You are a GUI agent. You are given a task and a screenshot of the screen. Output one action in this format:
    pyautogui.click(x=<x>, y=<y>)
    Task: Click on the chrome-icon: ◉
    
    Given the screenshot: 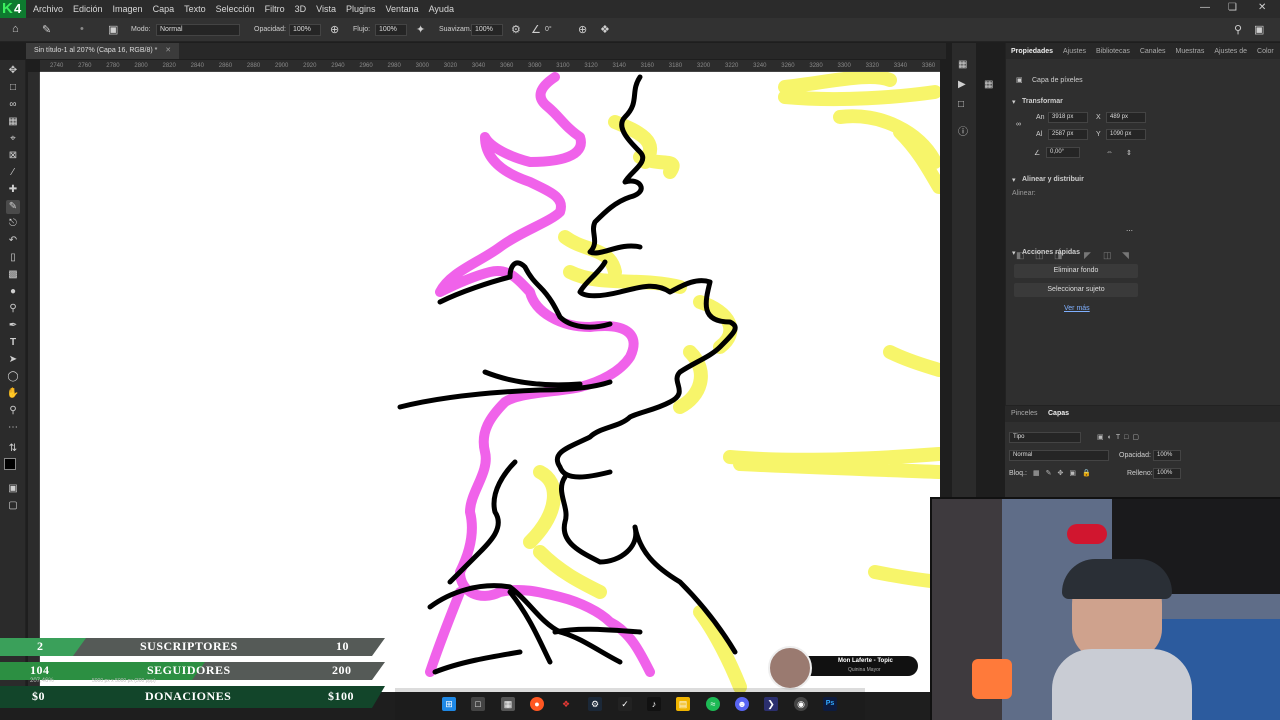 What is the action you would take?
    pyautogui.click(x=801, y=704)
    